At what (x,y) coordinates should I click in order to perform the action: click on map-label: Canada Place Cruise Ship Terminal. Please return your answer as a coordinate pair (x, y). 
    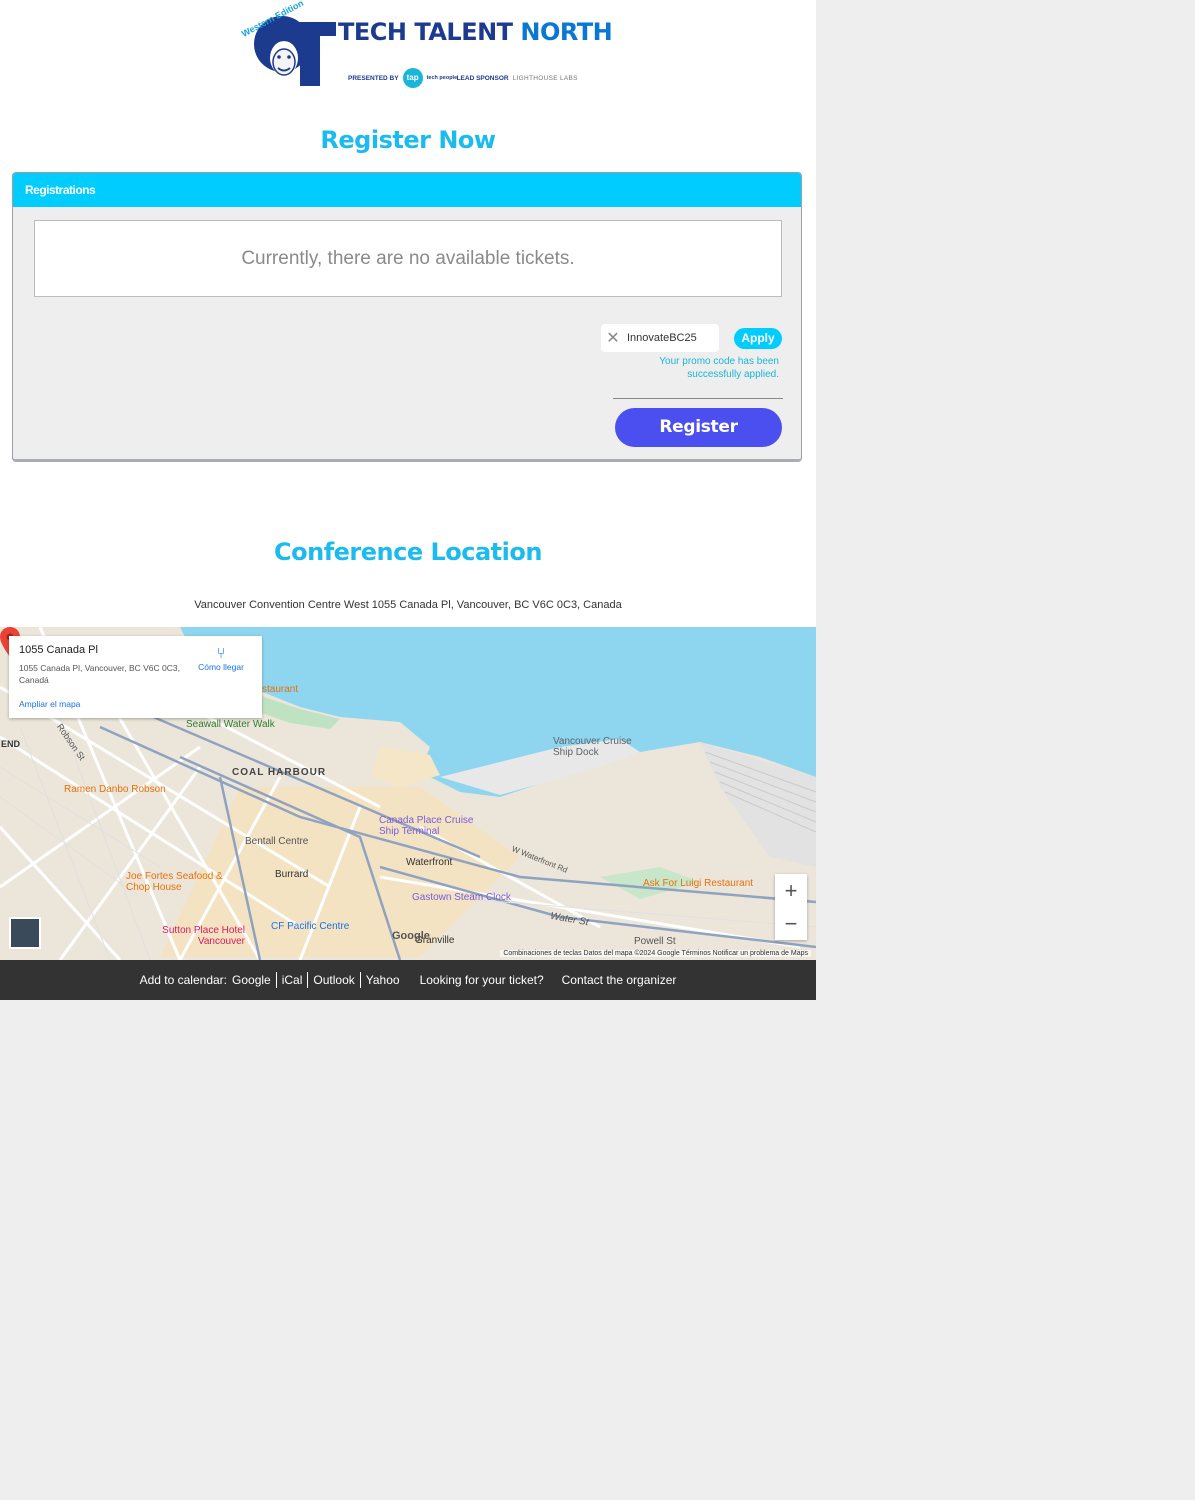
    Looking at the image, I should click on (434, 826).